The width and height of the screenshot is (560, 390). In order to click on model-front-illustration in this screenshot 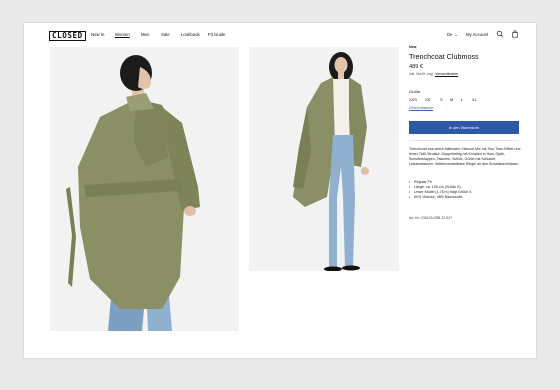, I will do `click(331, 161)`.